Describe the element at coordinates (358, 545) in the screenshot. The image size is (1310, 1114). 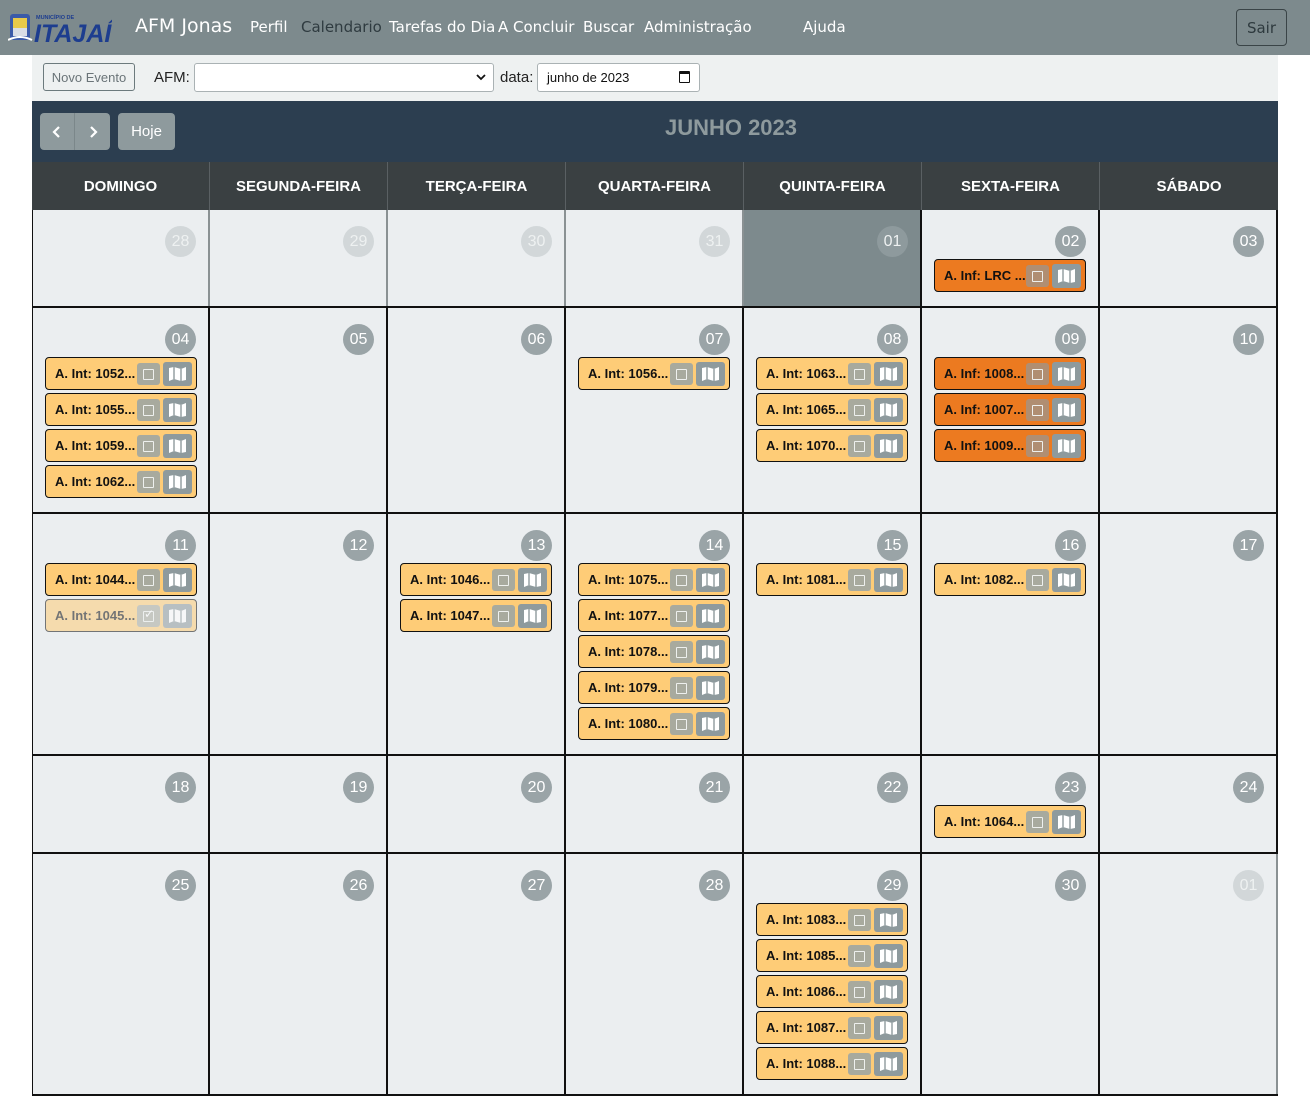
I see `day-number: 12` at that location.